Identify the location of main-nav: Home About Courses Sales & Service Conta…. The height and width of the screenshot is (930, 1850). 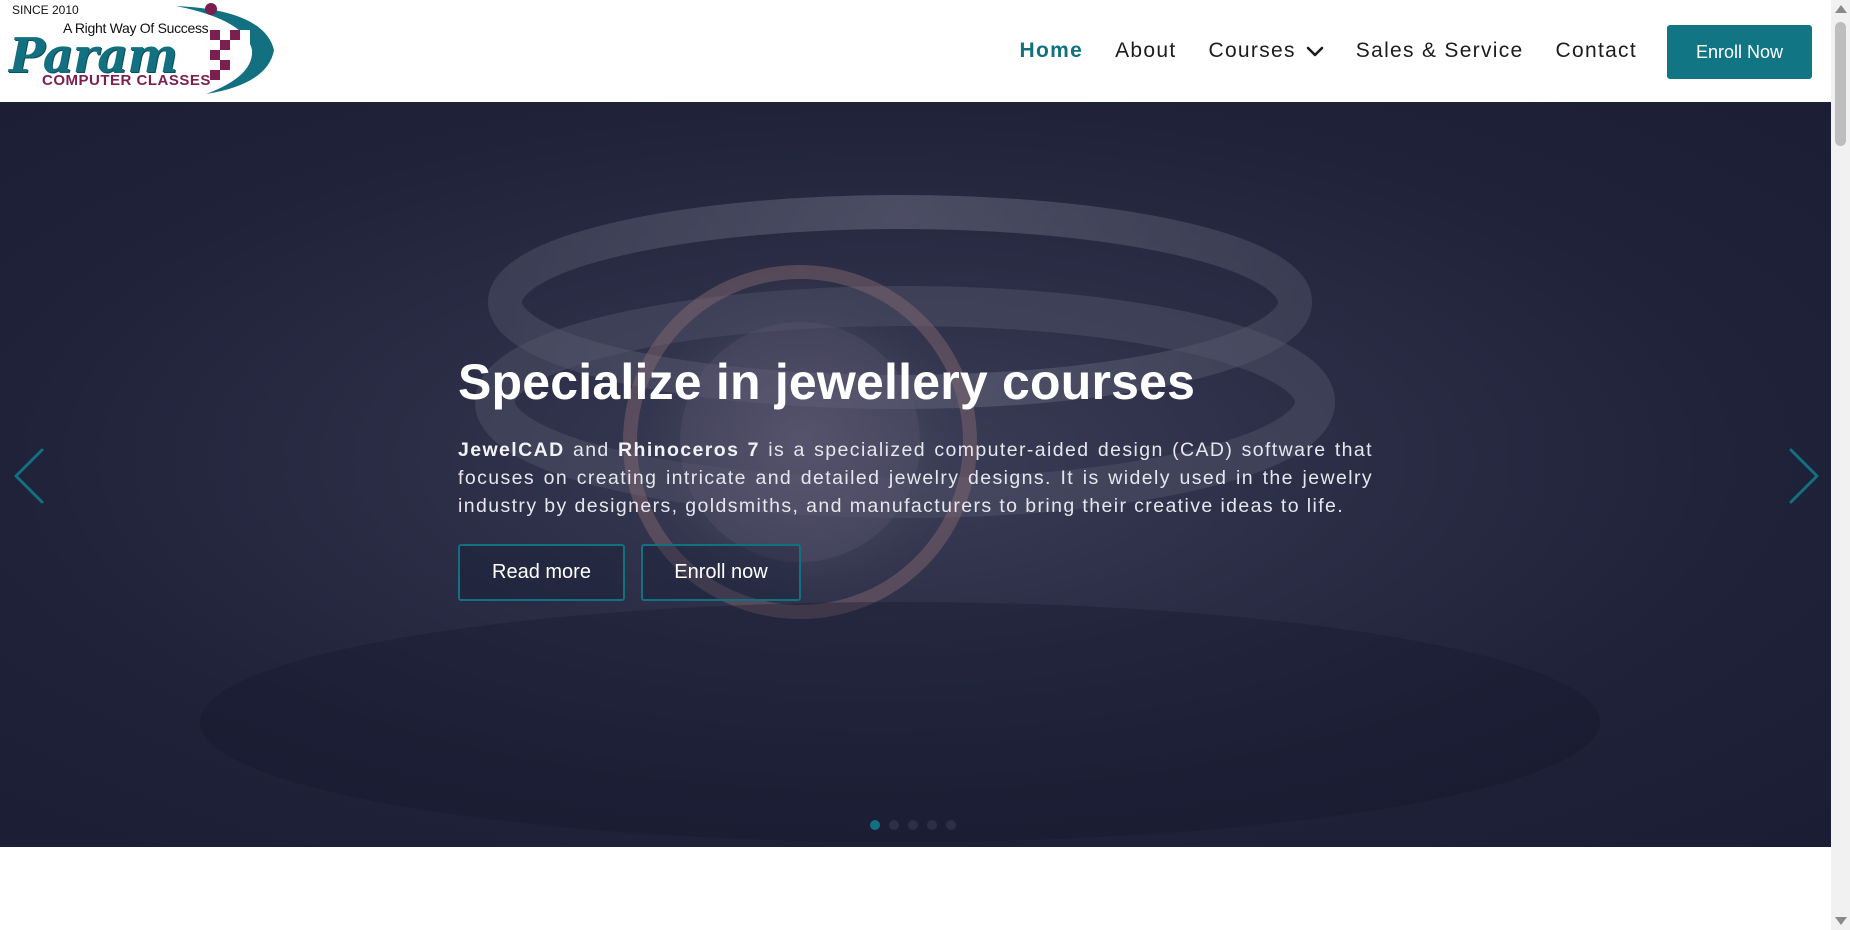
(1312, 51).